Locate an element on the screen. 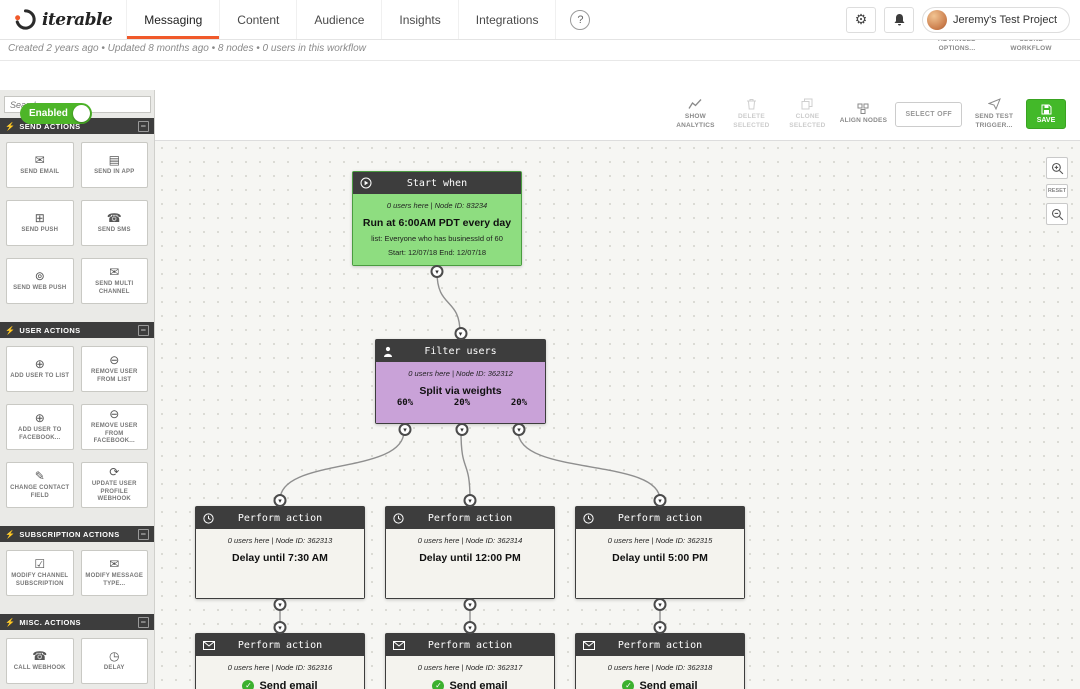 This screenshot has height=689, width=1080. iterable-swirl-icon is located at coordinates (25, 19).